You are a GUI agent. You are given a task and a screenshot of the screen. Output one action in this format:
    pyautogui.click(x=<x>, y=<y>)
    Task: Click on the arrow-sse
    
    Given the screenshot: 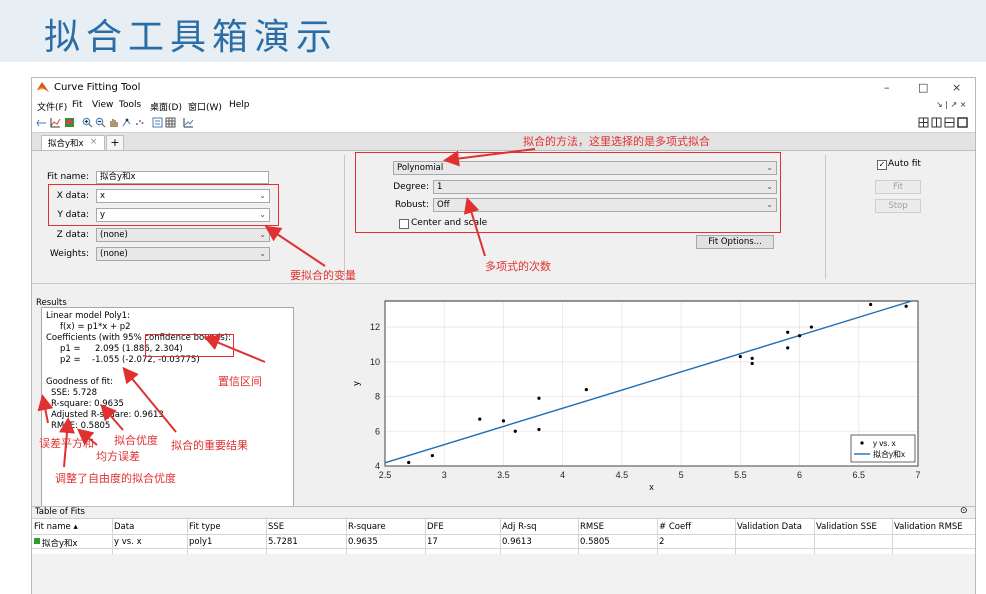 What is the action you would take?
    pyautogui.click(x=45, y=409)
    